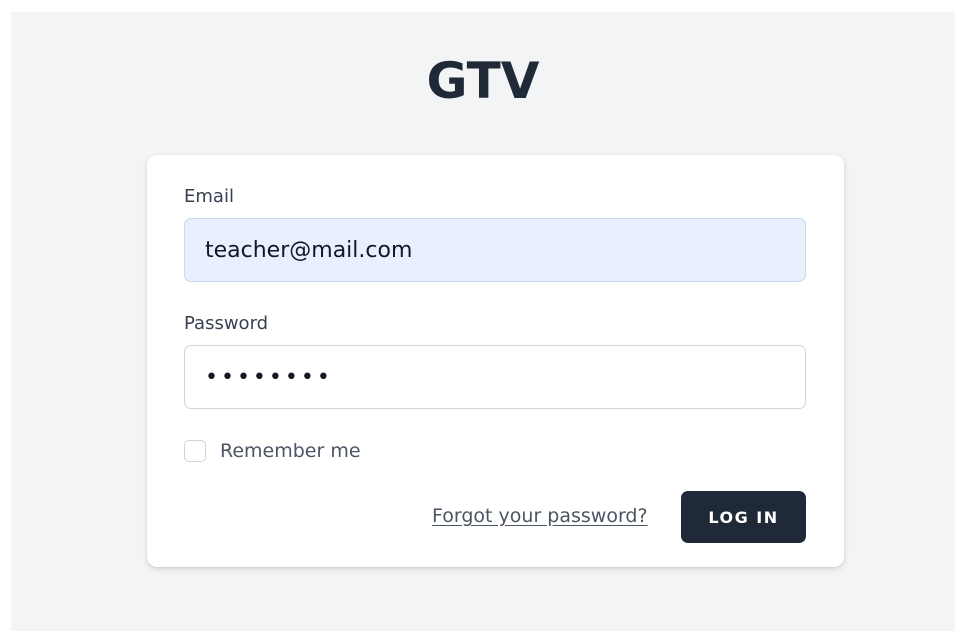  Describe the element at coordinates (495, 250) in the screenshot. I see `email-input` at that location.